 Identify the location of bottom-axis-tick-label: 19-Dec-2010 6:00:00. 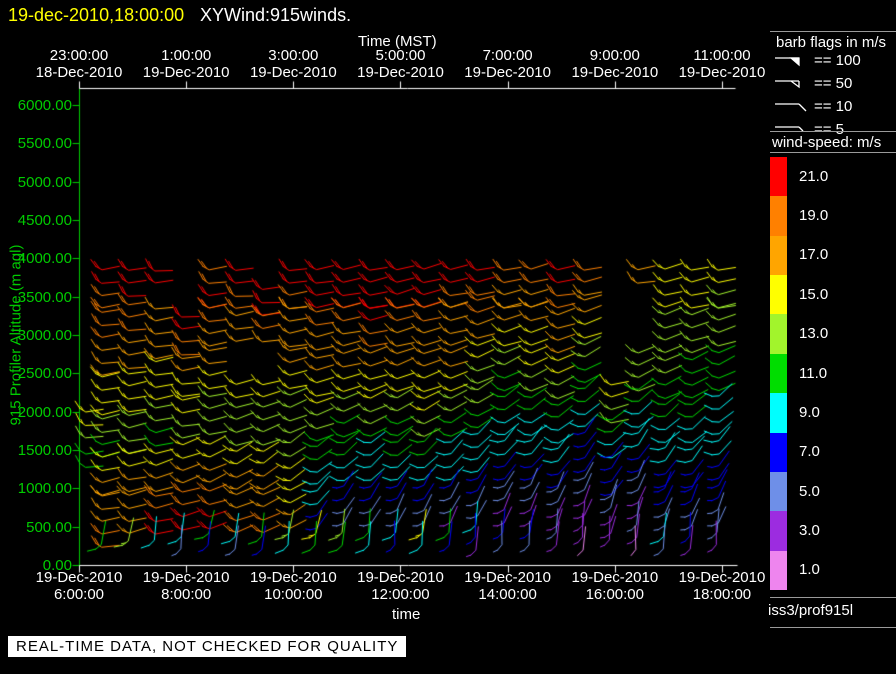
(79, 586).